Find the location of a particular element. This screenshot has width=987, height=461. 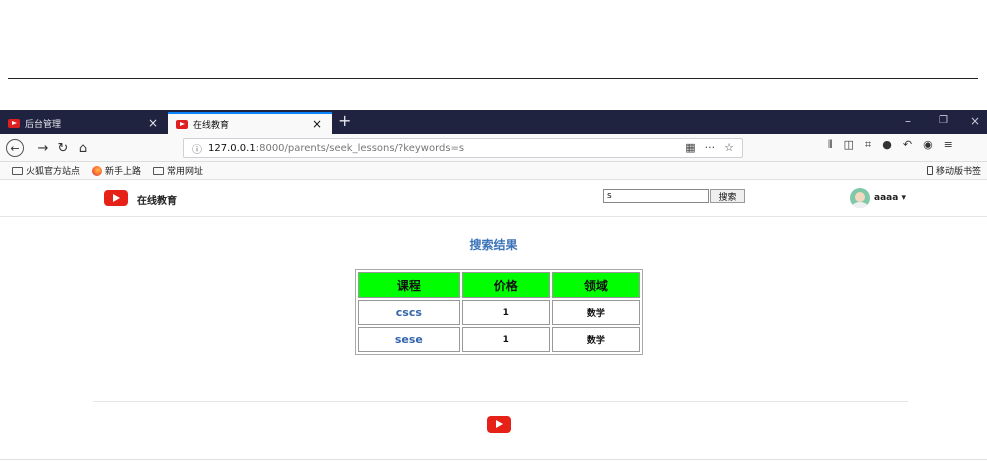

table-row: cscs 1 数学 is located at coordinates (499, 312).